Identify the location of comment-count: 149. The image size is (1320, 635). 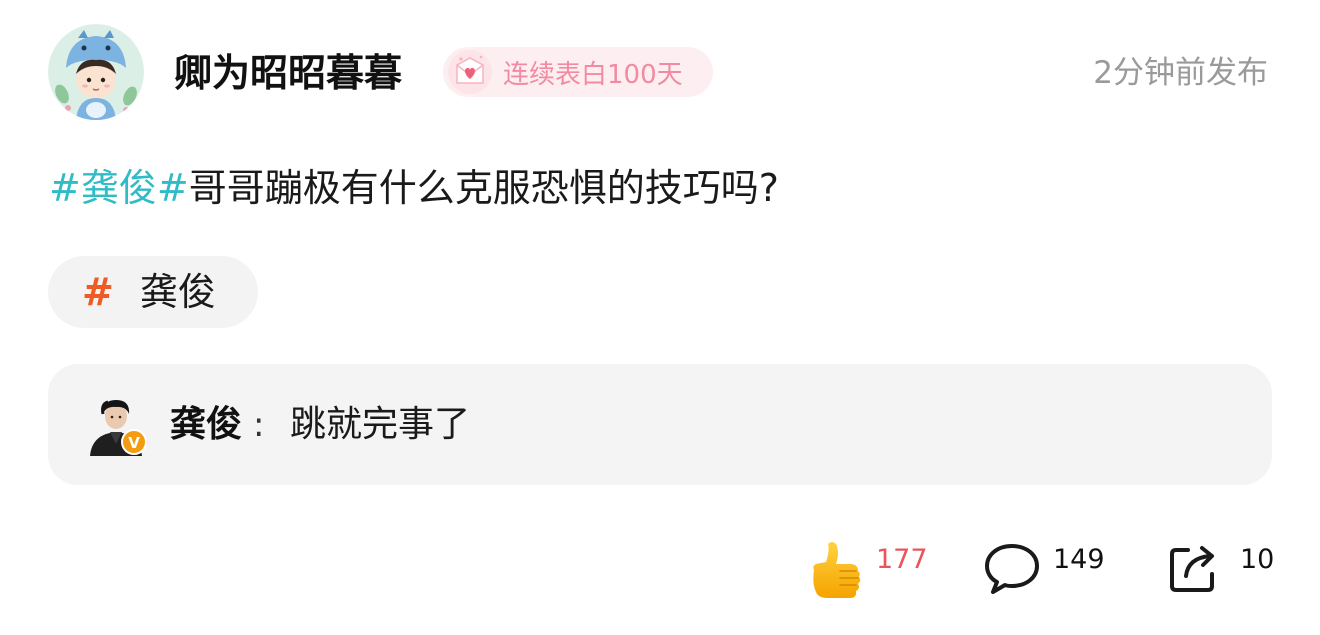
(1079, 559).